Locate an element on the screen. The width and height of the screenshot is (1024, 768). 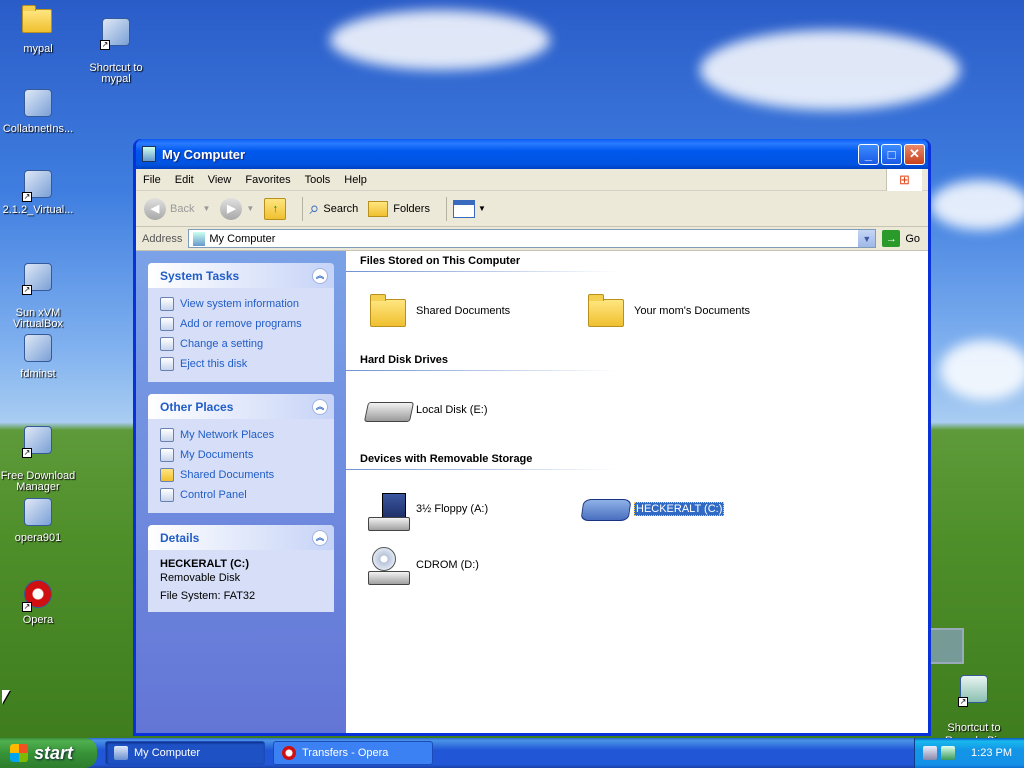
group-header-files-stored: Files Stored on This Computer is located at coordinates (488, 263).